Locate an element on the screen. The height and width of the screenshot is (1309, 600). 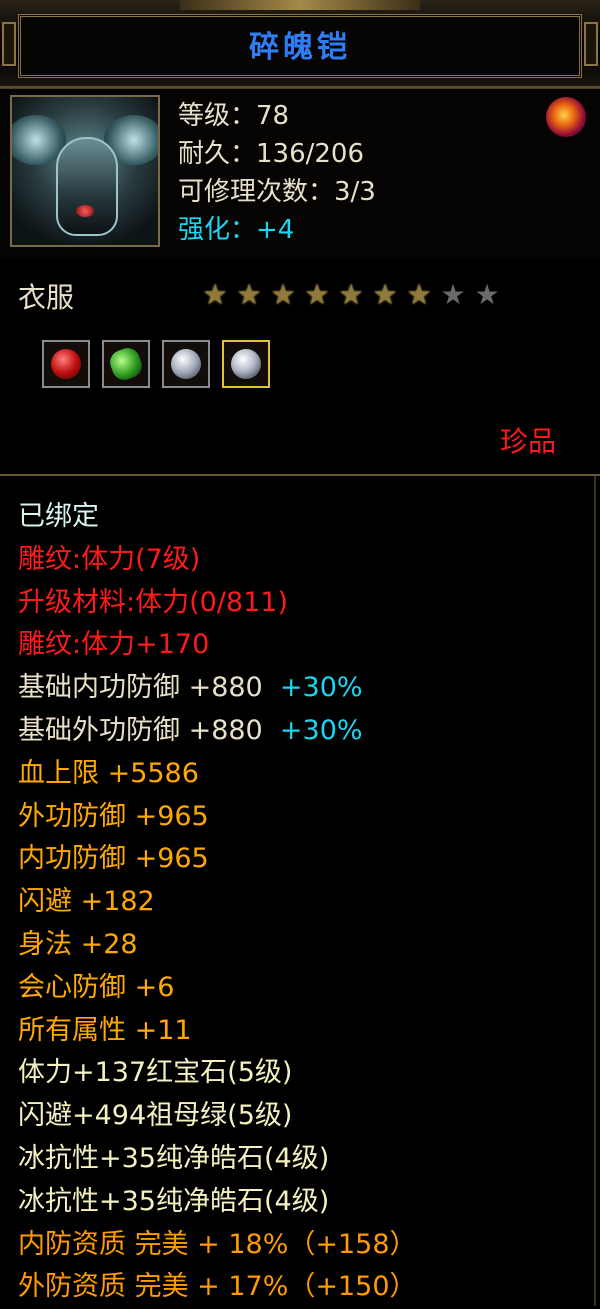
quality-external-line: 外防资质 完美 + 17%（+150） is located at coordinates (217, 1287).